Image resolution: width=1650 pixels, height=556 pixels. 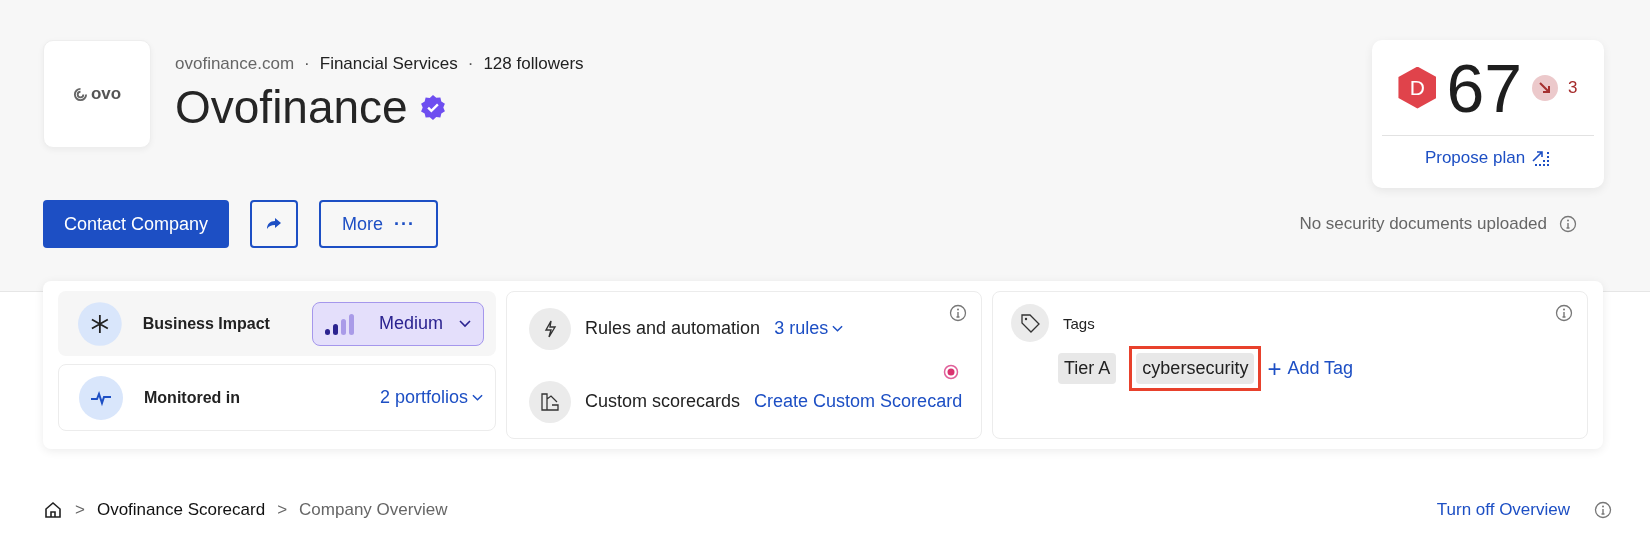 What do you see at coordinates (388, 64) in the screenshot?
I see `industry-label: Financial Services` at bounding box center [388, 64].